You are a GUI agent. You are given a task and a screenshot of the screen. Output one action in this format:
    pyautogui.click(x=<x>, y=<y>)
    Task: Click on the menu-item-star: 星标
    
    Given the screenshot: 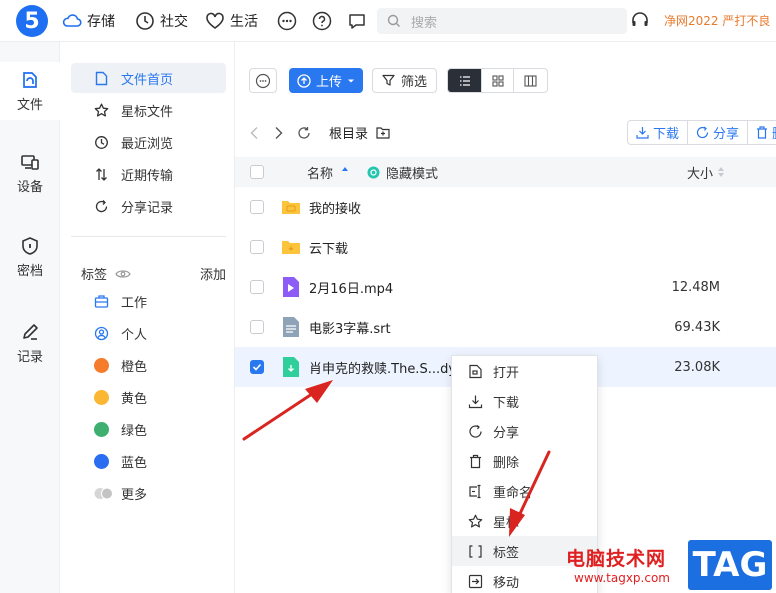 What is the action you would take?
    pyautogui.click(x=524, y=521)
    